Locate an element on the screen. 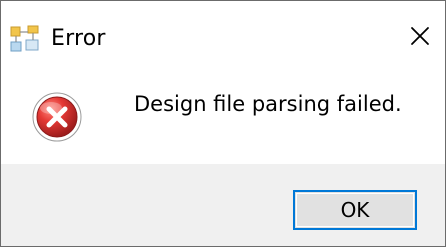 The width and height of the screenshot is (446, 247). error-icon is located at coordinates (57, 117).